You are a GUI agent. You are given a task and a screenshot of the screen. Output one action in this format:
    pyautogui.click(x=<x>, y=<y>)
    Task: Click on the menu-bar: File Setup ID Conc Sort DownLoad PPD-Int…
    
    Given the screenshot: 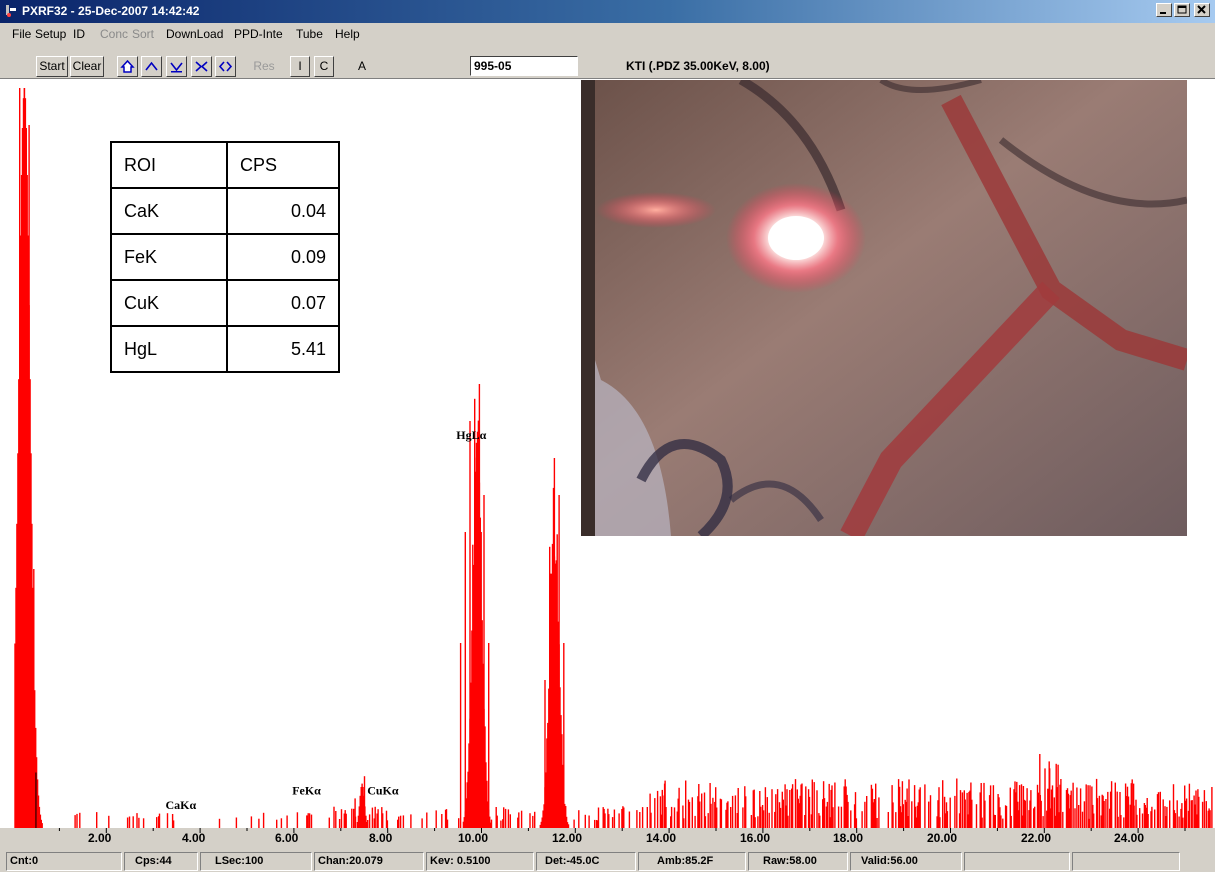 What is the action you would take?
    pyautogui.click(x=607, y=33)
    